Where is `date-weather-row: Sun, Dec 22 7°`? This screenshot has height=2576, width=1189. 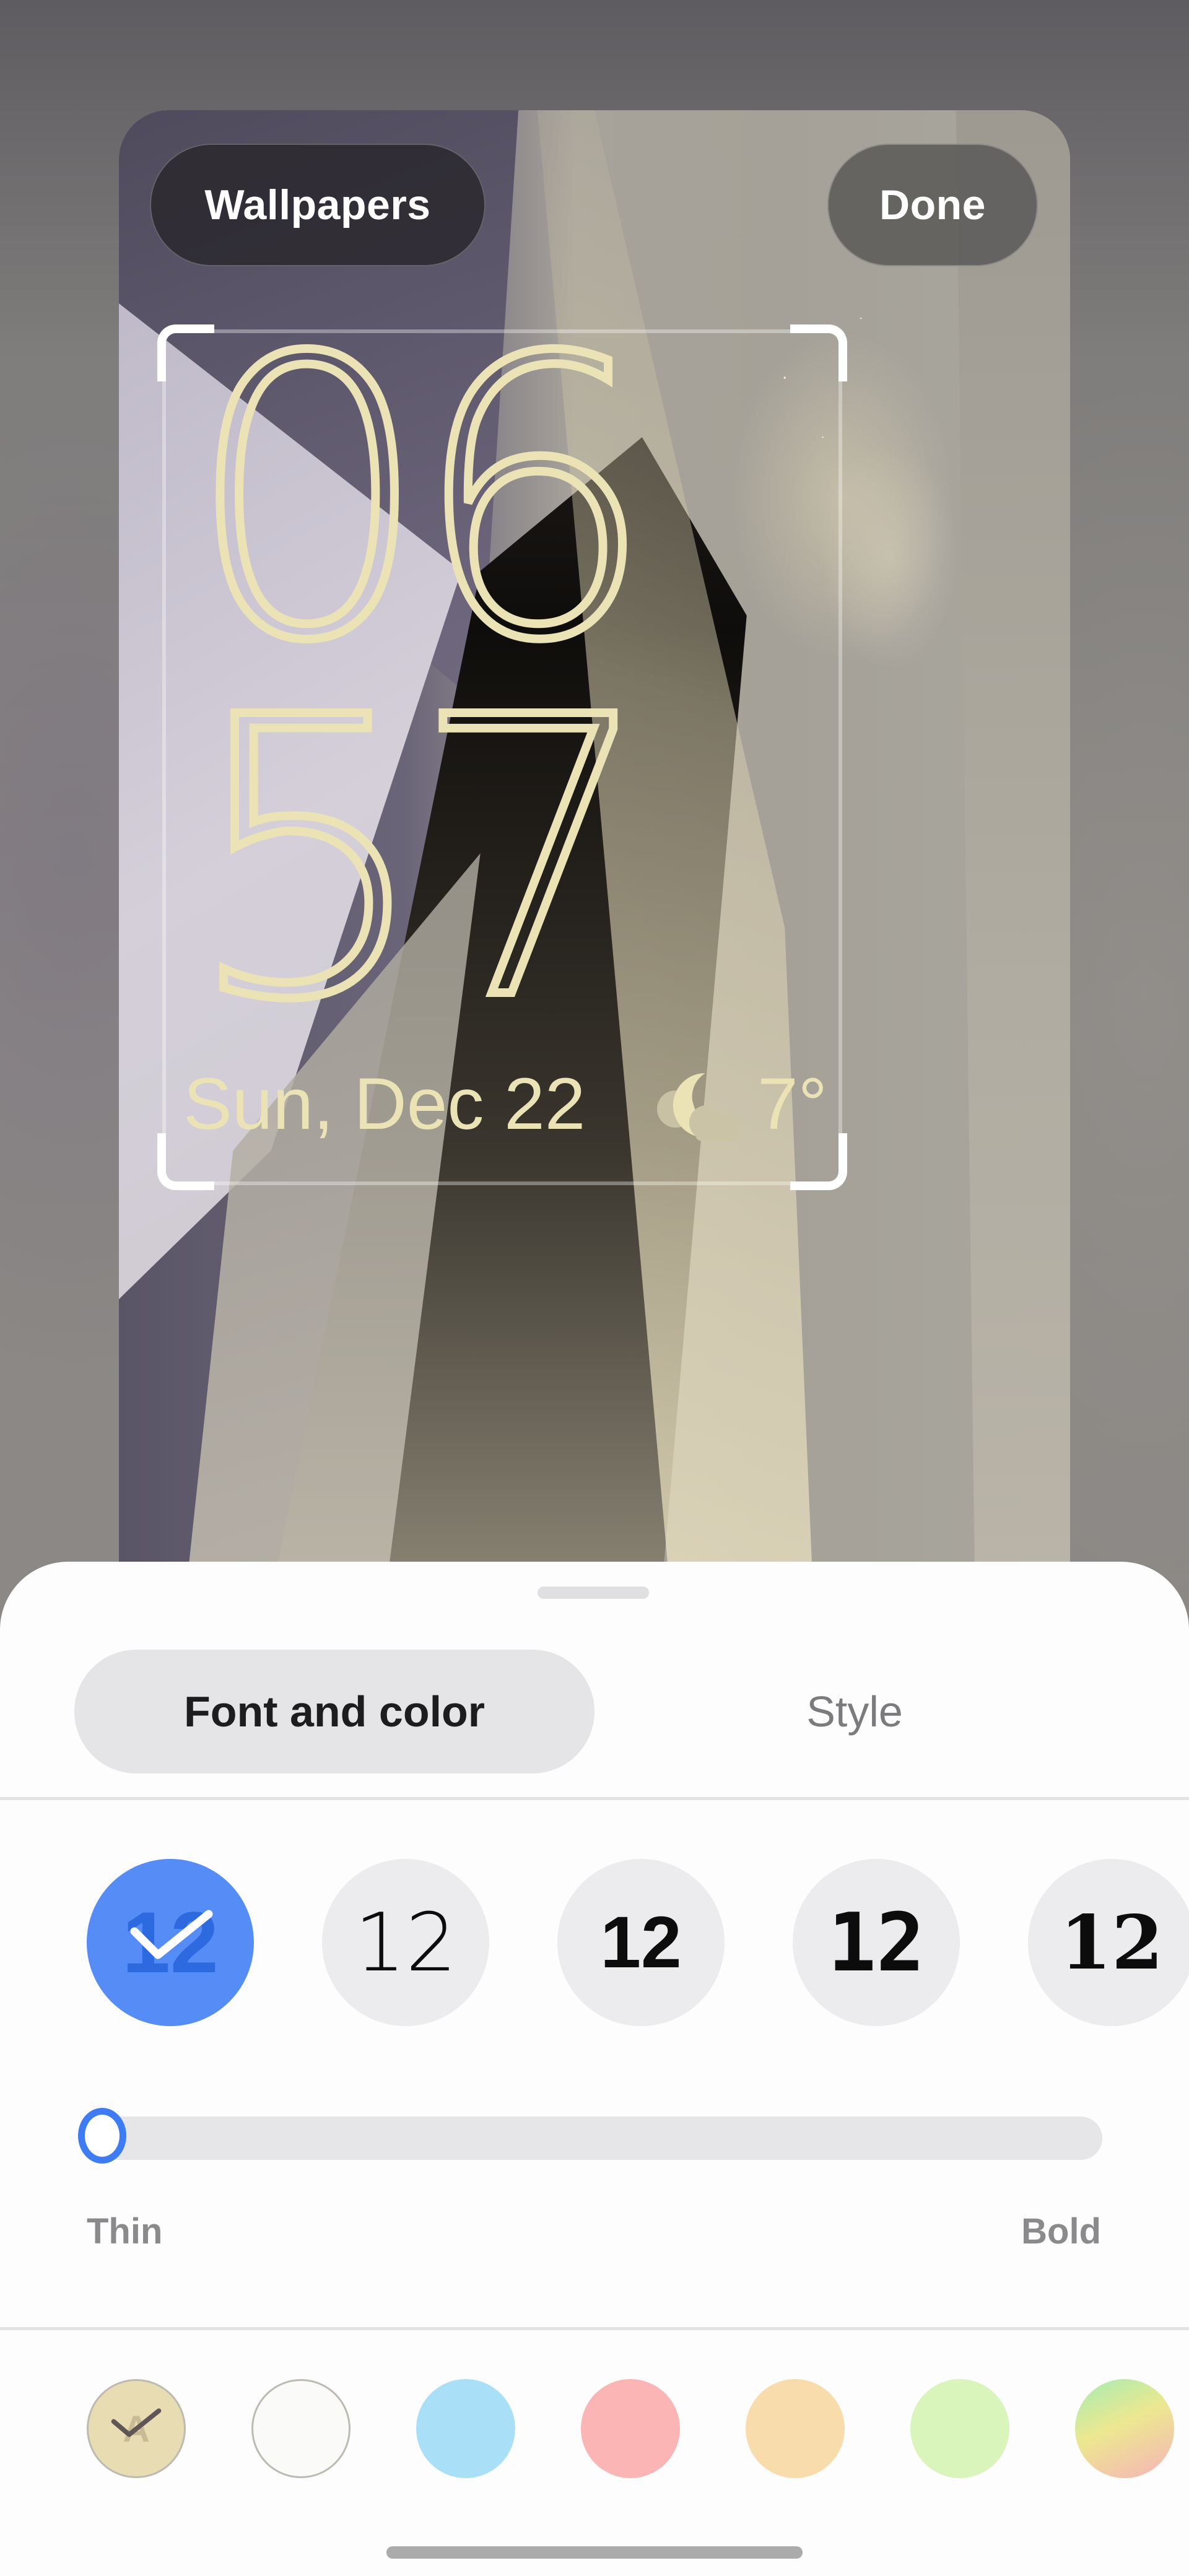
date-weather-row: Sun, Dec 22 7° is located at coordinates (505, 1104).